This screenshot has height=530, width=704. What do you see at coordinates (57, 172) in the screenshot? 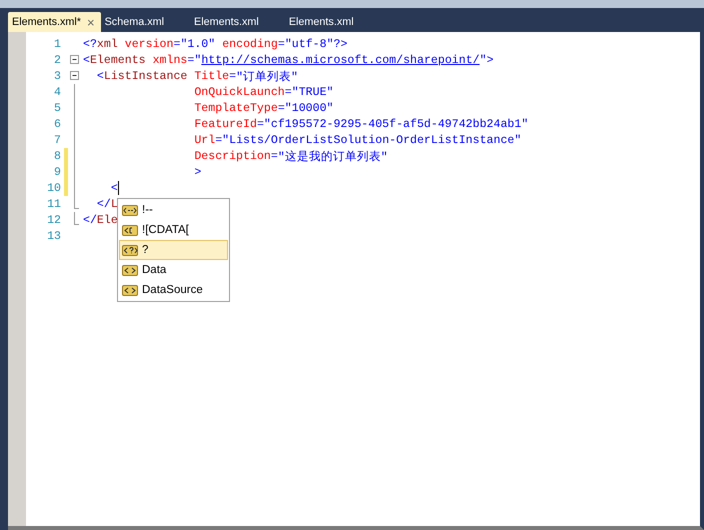
I see `line-number: 9` at bounding box center [57, 172].